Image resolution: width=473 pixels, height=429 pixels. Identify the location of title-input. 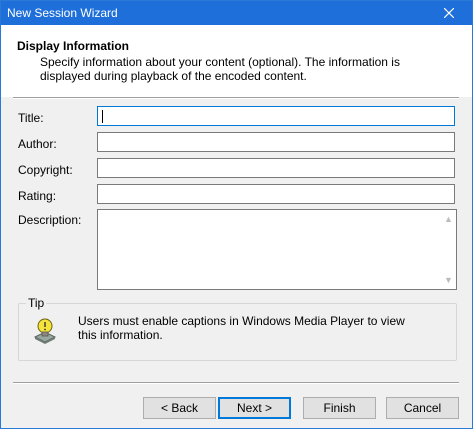
(276, 116).